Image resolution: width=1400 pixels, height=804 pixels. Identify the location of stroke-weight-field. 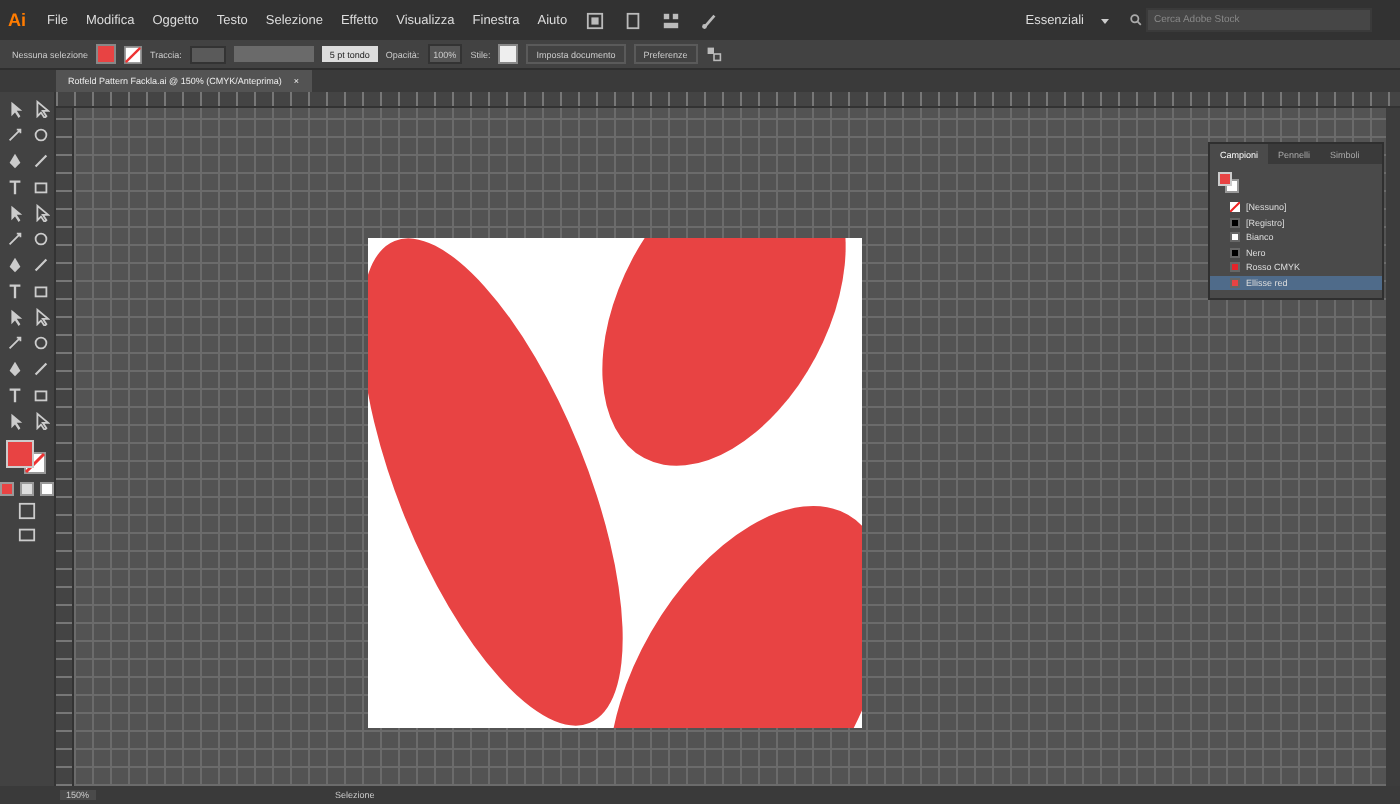
(207, 54).